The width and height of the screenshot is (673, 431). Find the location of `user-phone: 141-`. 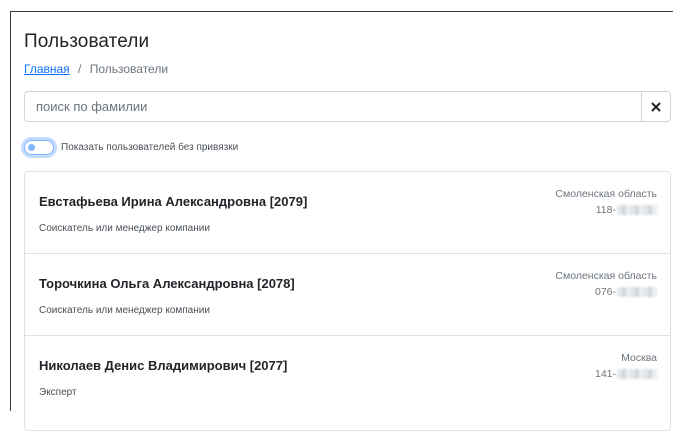

user-phone: 141- is located at coordinates (626, 374).